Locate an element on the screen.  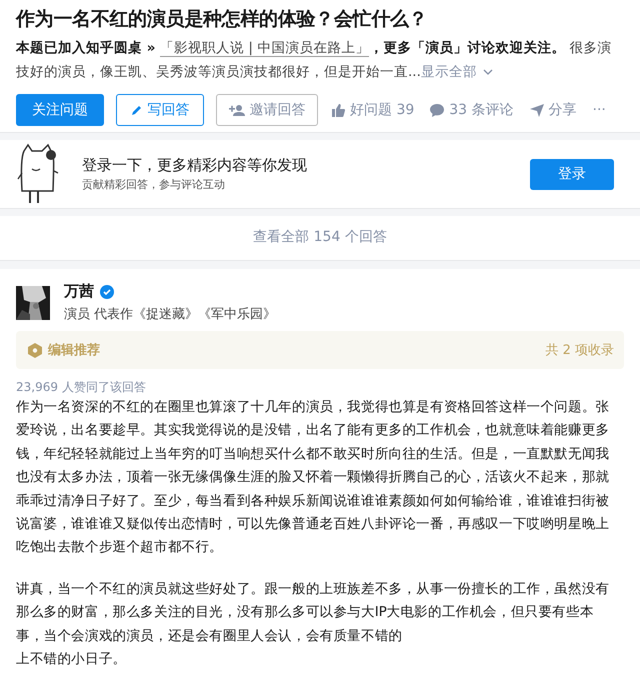
send-icon is located at coordinates (537, 110).